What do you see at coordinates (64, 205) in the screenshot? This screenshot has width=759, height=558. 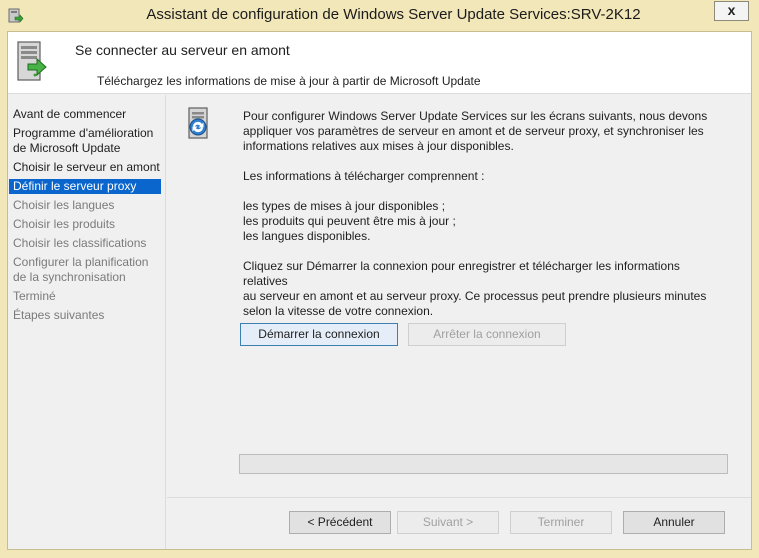 I see `step-choisir-langues: Choisir les langues` at bounding box center [64, 205].